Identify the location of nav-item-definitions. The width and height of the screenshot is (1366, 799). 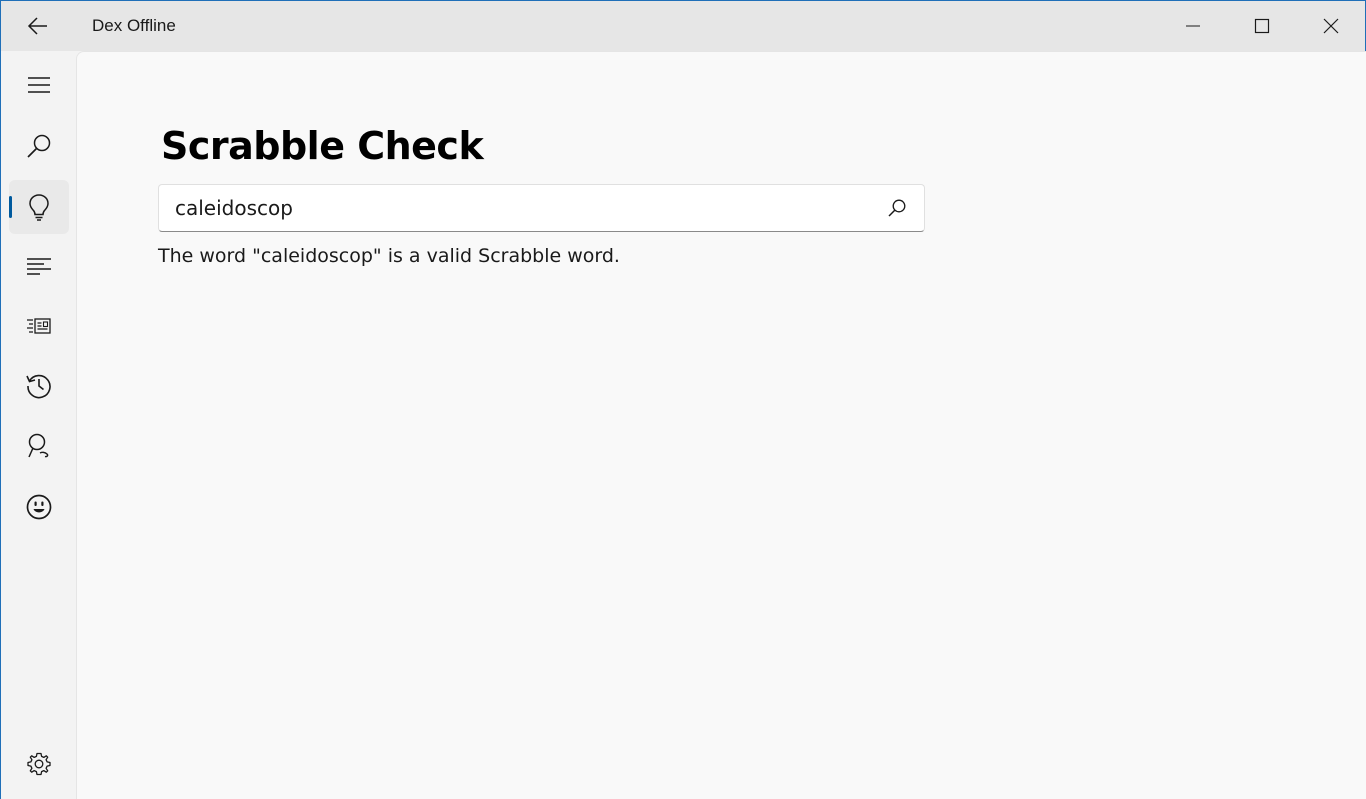
(39, 266).